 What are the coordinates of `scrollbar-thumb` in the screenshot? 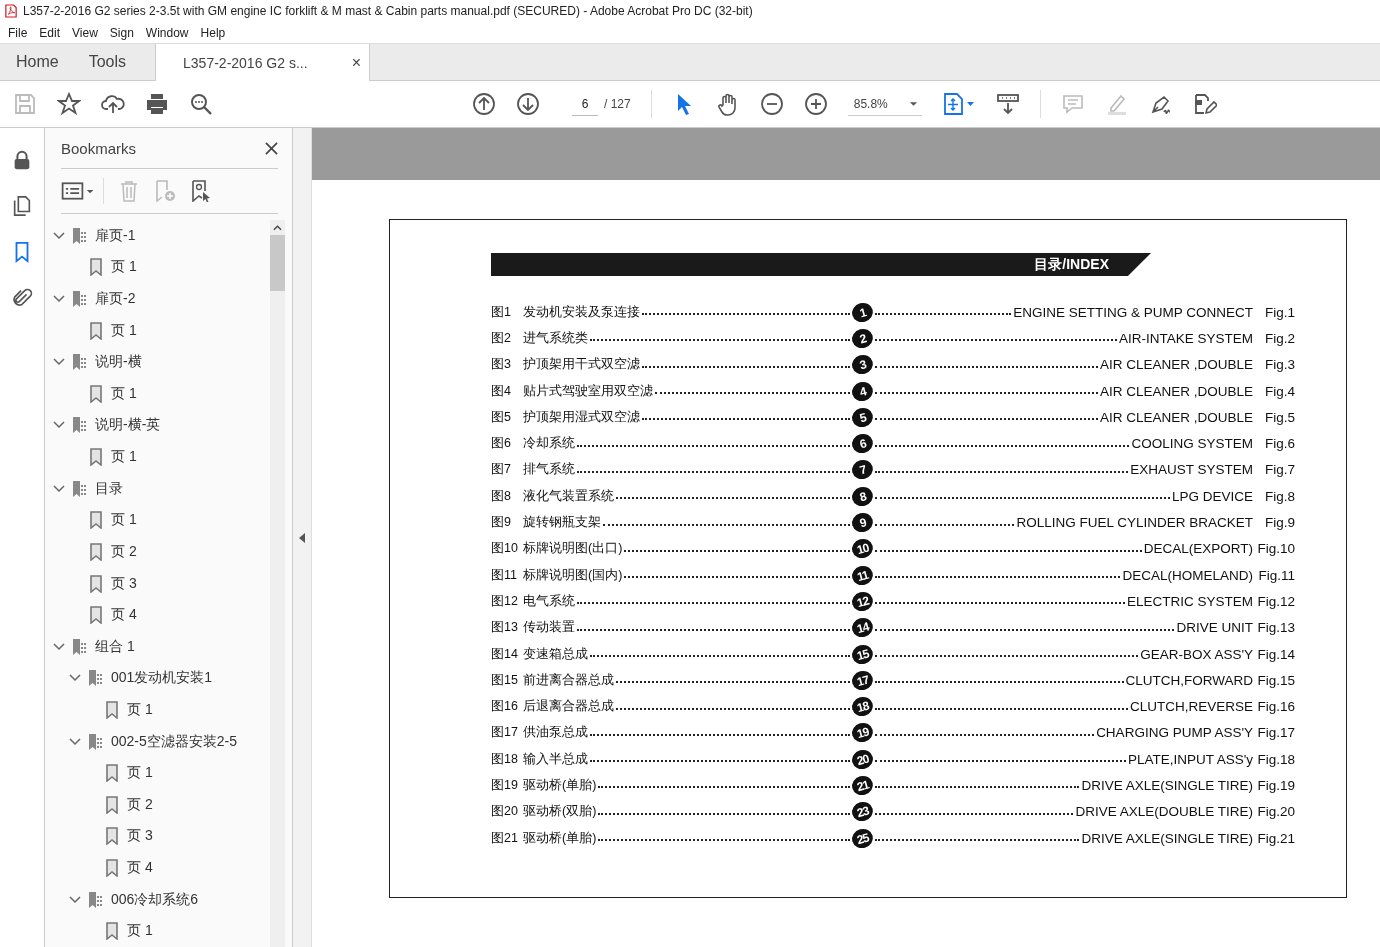 It's located at (277, 263).